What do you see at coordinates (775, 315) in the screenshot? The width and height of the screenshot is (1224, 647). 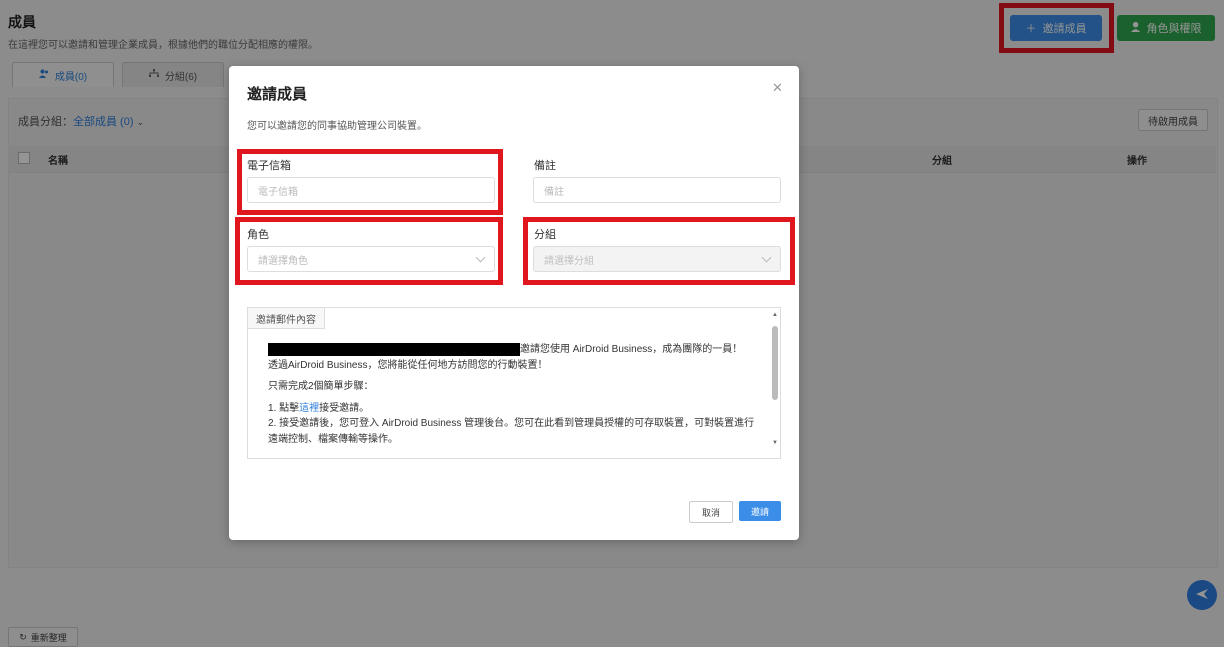 I see `scroll-up-icon: ▲` at bounding box center [775, 315].